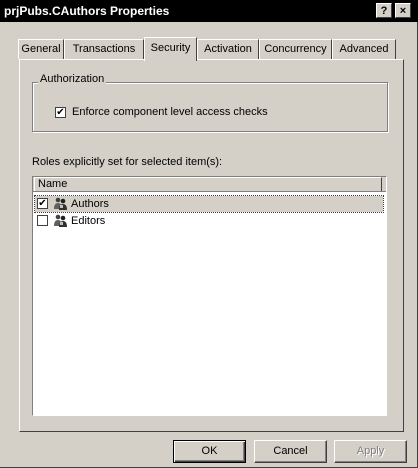 Image resolution: width=418 pixels, height=468 pixels. I want to click on ok-button-label: OK, so click(209, 451).